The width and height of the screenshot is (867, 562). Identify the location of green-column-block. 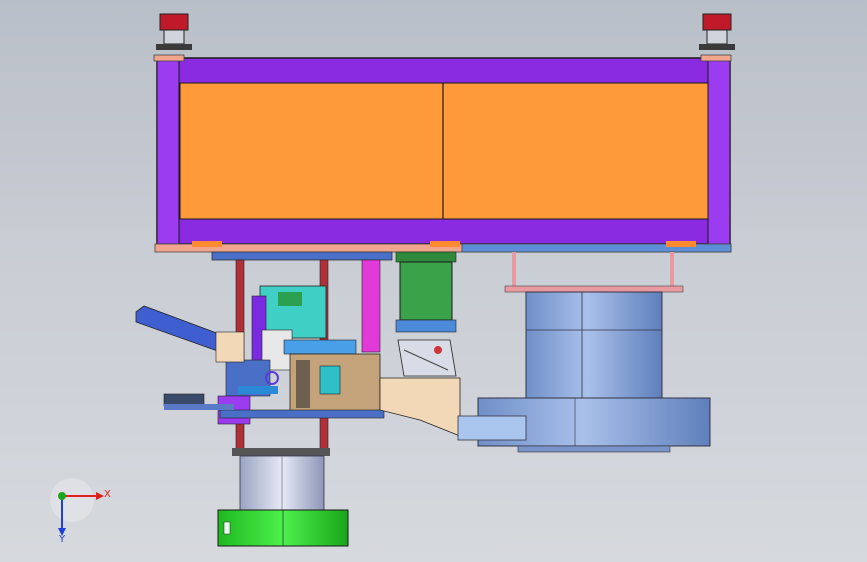
(426, 292).